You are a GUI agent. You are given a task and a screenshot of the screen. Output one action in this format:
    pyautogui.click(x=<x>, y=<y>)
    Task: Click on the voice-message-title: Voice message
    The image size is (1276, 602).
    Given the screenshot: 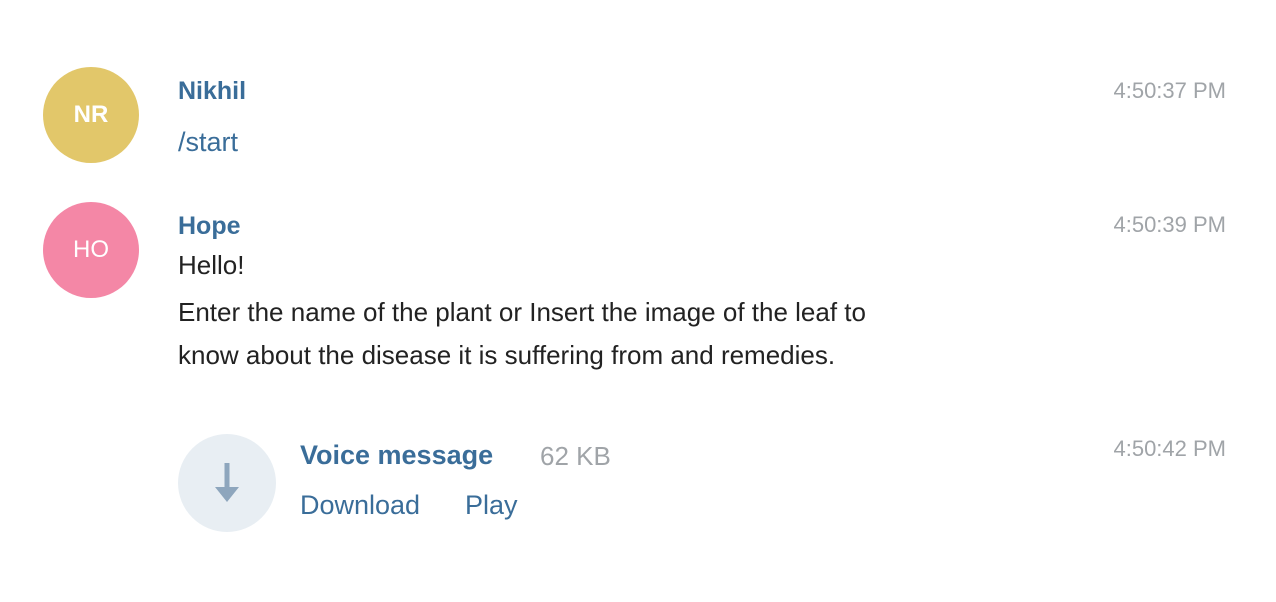 What is the action you would take?
    pyautogui.click(x=396, y=455)
    